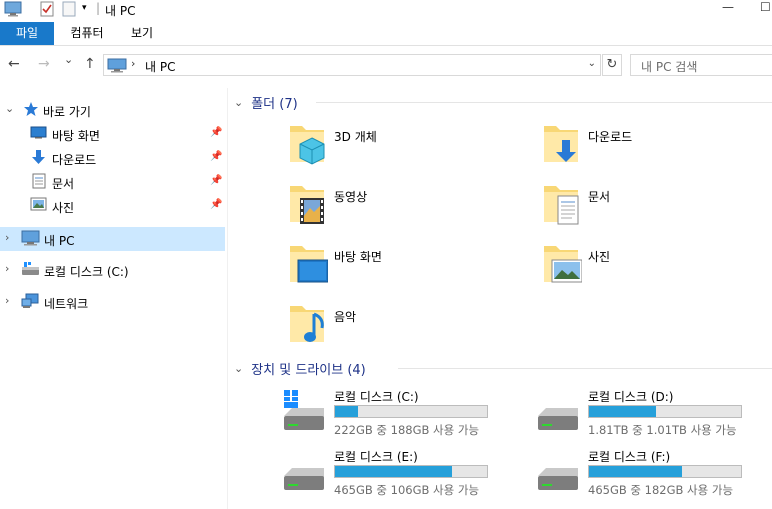 Image resolution: width=772 pixels, height=509 pixels. I want to click on ribbon: 파일 컴퓨터 보기, so click(386, 34).